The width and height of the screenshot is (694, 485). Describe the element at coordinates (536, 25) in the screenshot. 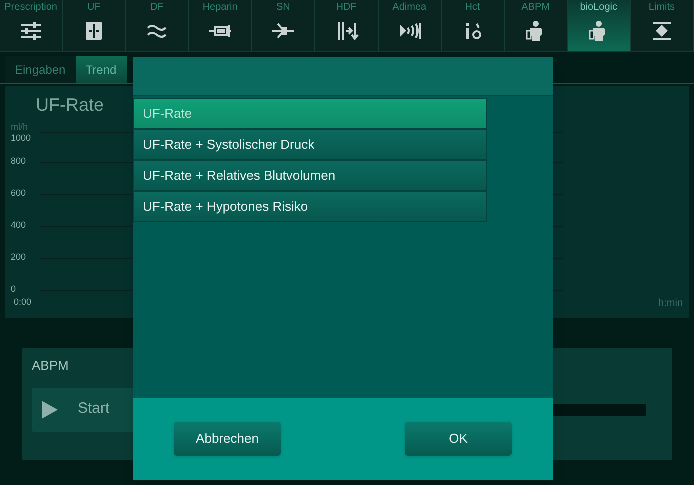

I see `toolbar-tab: ABPM` at that location.